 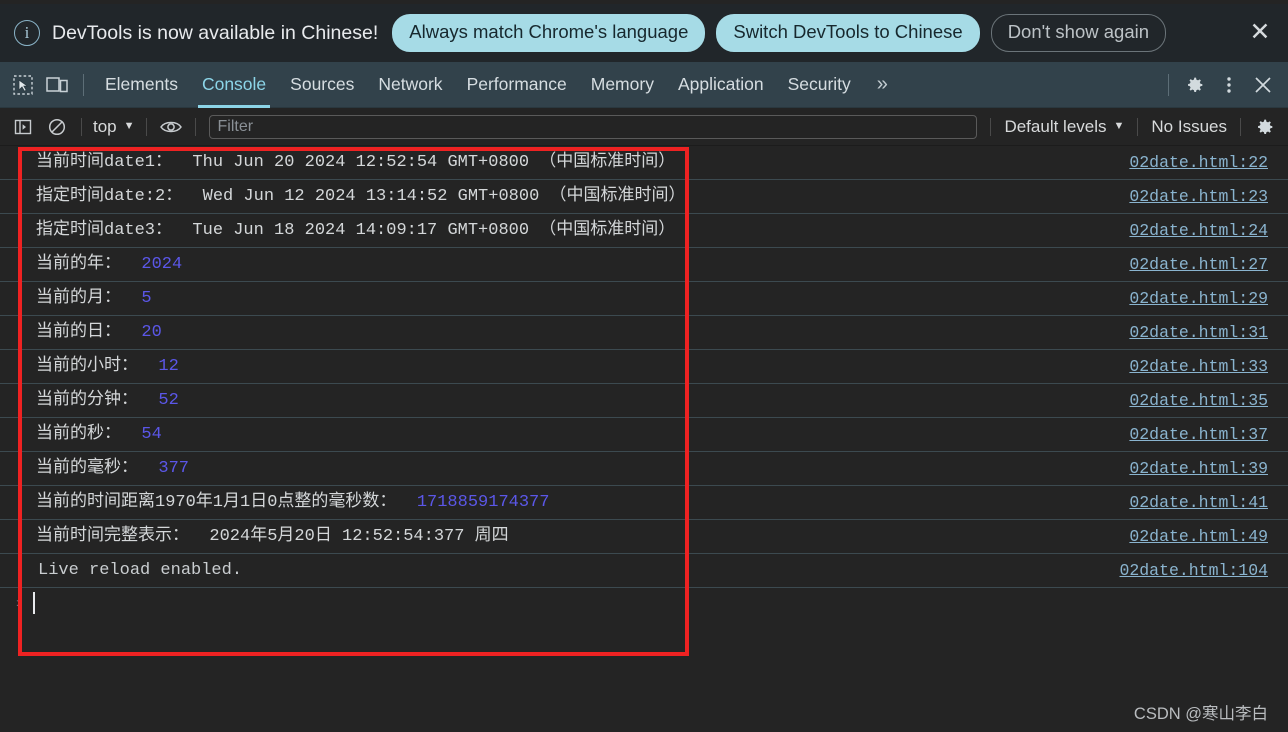 What do you see at coordinates (83, 84) in the screenshot?
I see `tabbar-divider` at bounding box center [83, 84].